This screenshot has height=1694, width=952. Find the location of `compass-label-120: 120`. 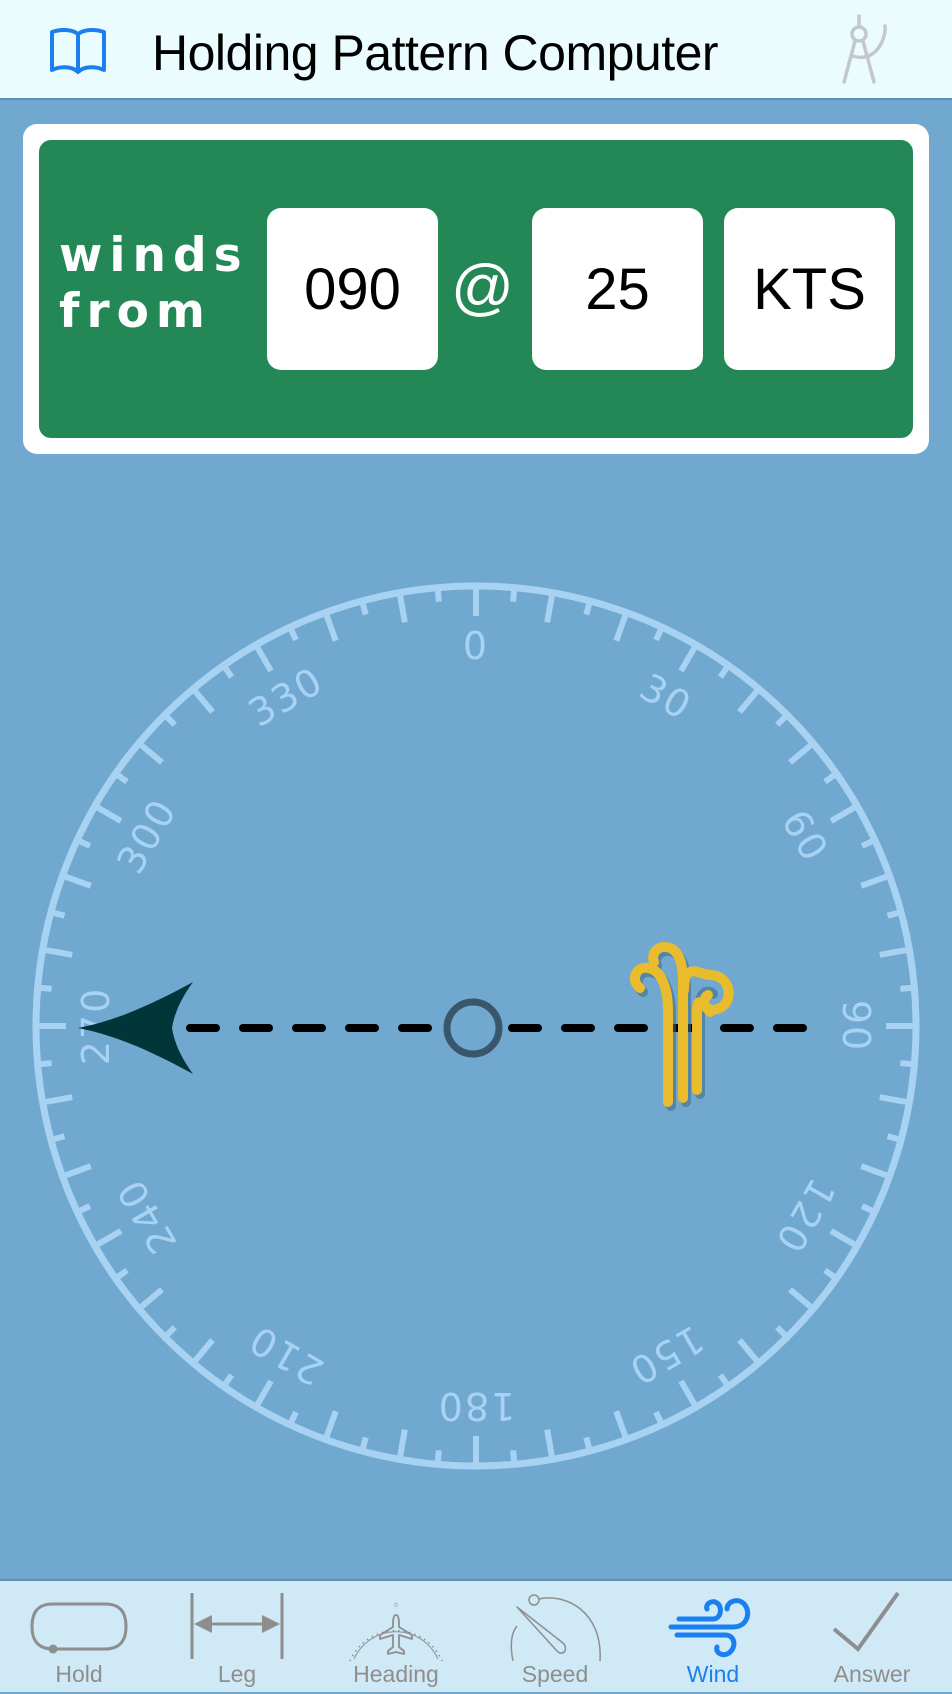

compass-label-120: 120 is located at coordinates (804, 1216).